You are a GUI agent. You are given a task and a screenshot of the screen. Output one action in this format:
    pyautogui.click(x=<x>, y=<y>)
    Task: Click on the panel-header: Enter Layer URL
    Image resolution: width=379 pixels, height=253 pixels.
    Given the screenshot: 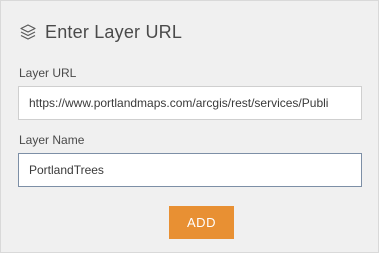 What is the action you would take?
    pyautogui.click(x=100, y=32)
    